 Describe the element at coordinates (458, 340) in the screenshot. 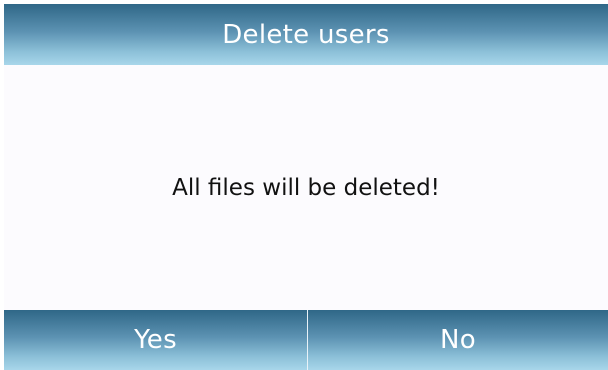

I see `no-button: No` at that location.